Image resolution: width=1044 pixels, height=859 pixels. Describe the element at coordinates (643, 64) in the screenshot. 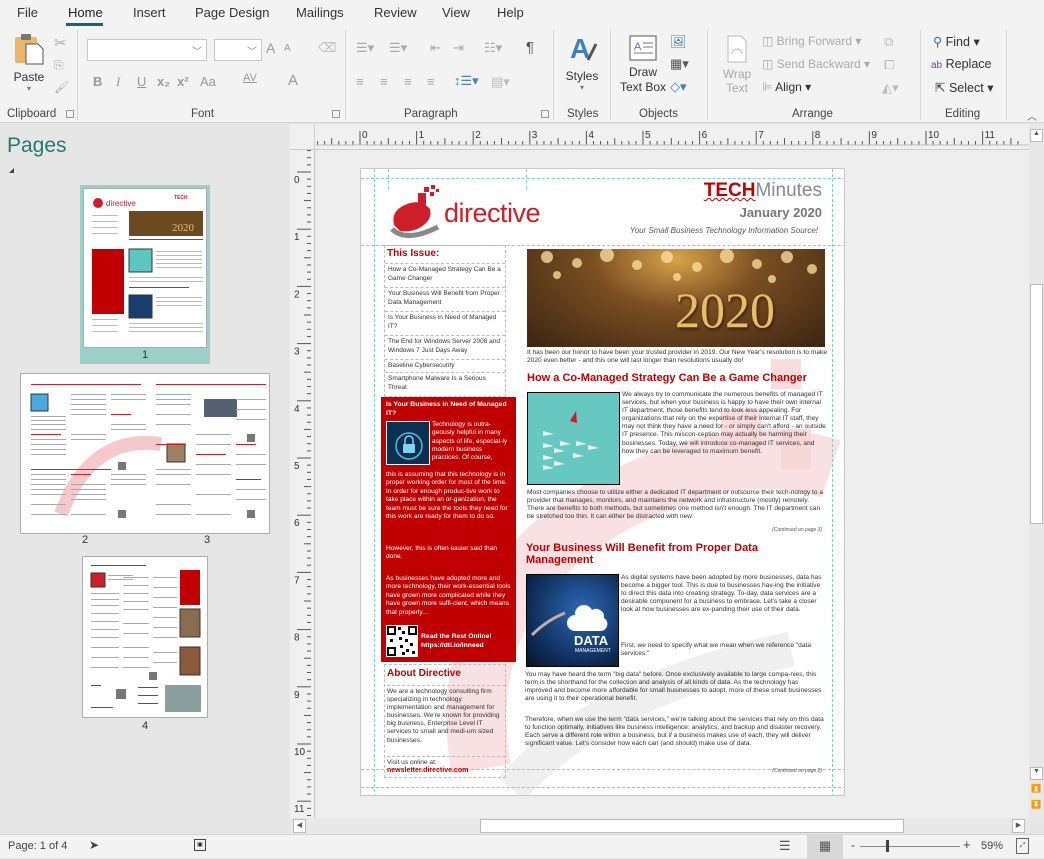

I see `draw-text-box-button: A Draw Text Box` at that location.